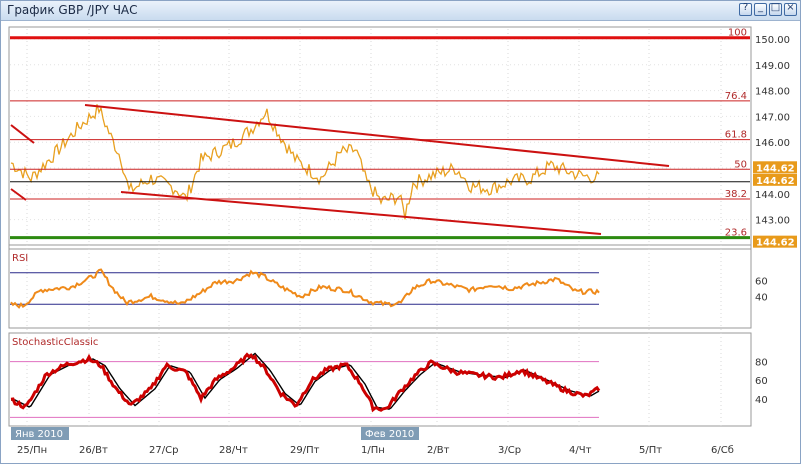 Image resolution: width=801 pixels, height=464 pixels. I want to click on minimize-icon: _, so click(760, 7).